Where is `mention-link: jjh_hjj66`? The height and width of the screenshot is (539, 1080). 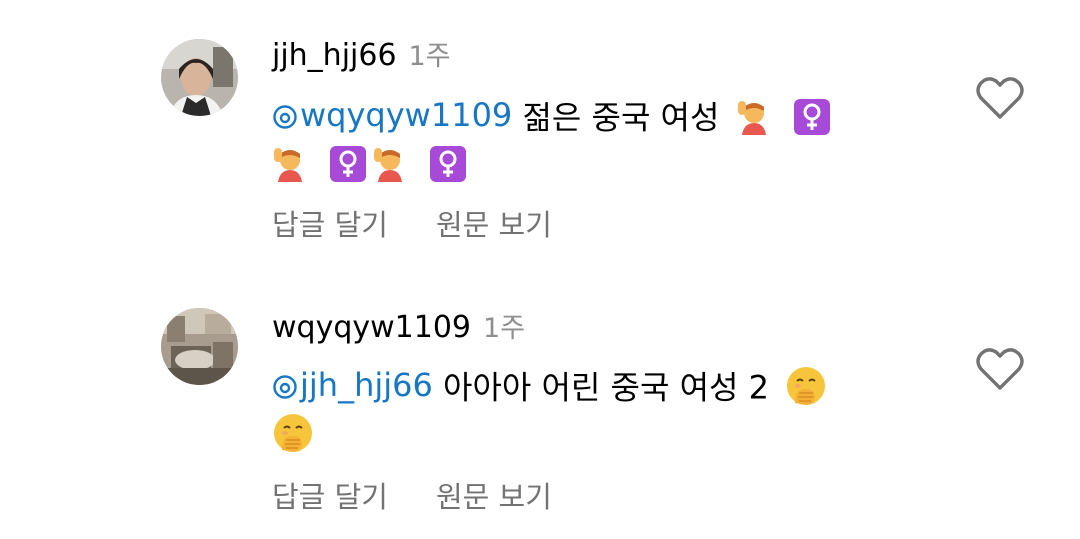 mention-link: jjh_hjj66 is located at coordinates (352, 385).